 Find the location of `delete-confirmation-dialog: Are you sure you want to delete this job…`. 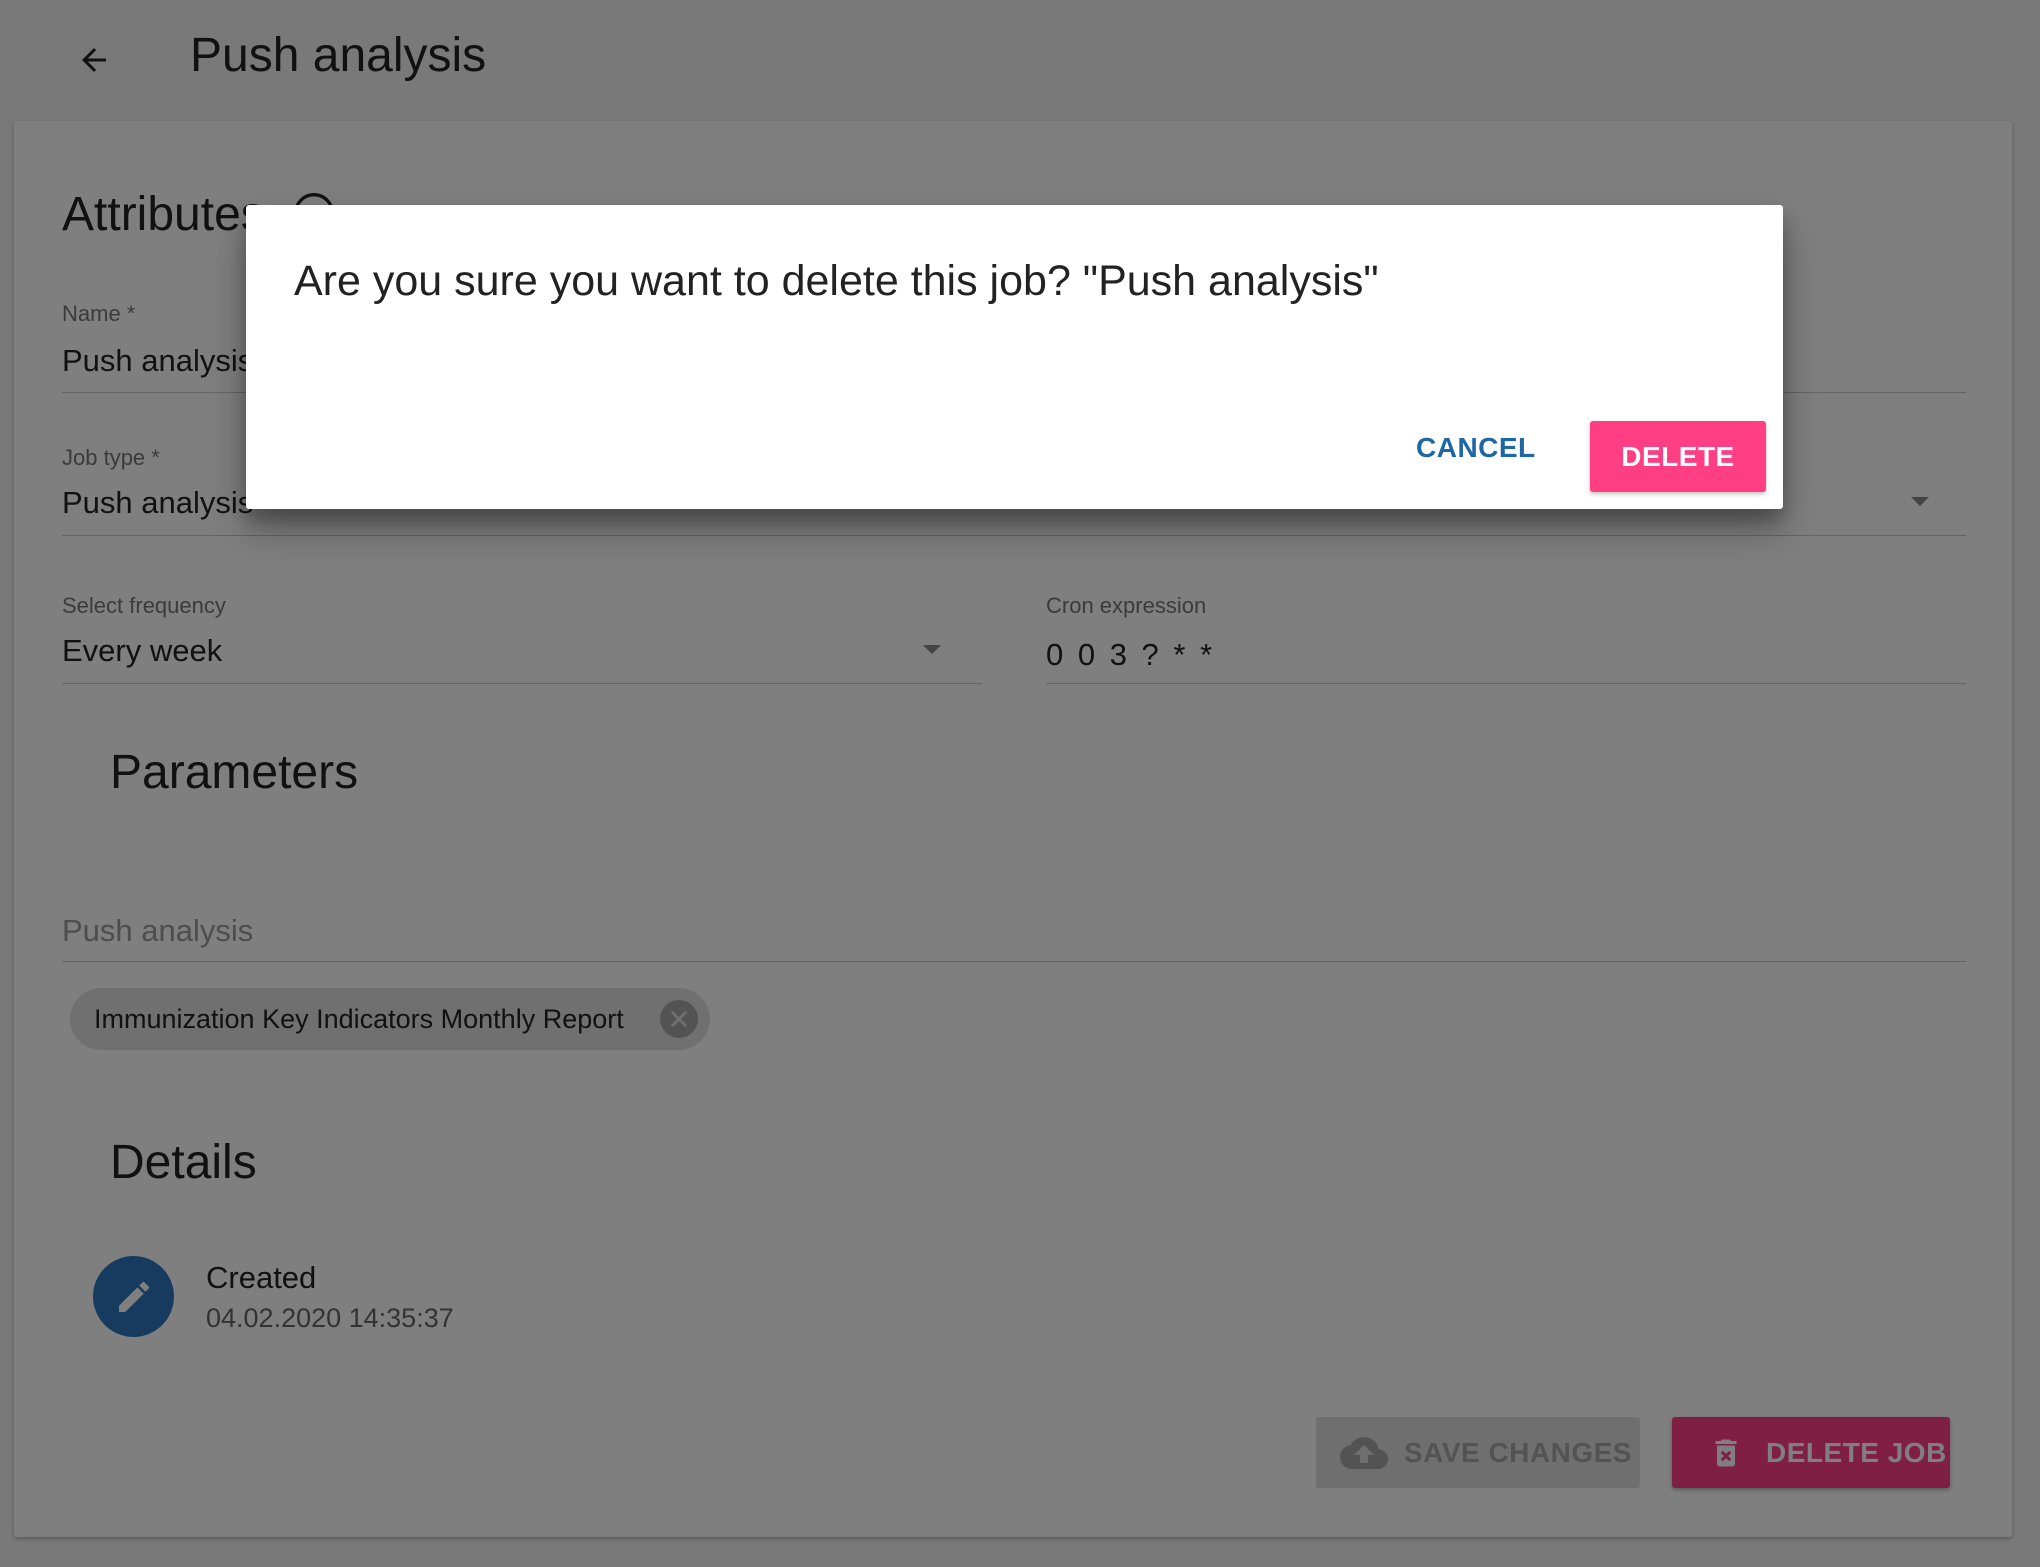

delete-confirmation-dialog: Are you sure you want to delete this job… is located at coordinates (1014, 357).